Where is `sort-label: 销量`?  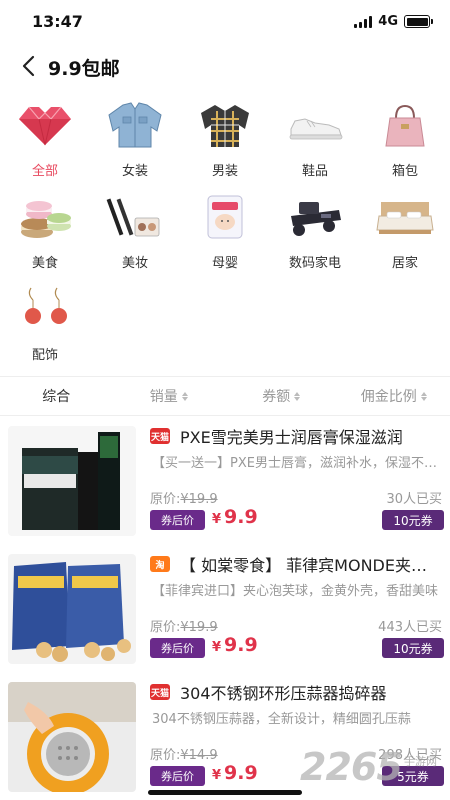
sort-label: 销量 is located at coordinates (163, 397).